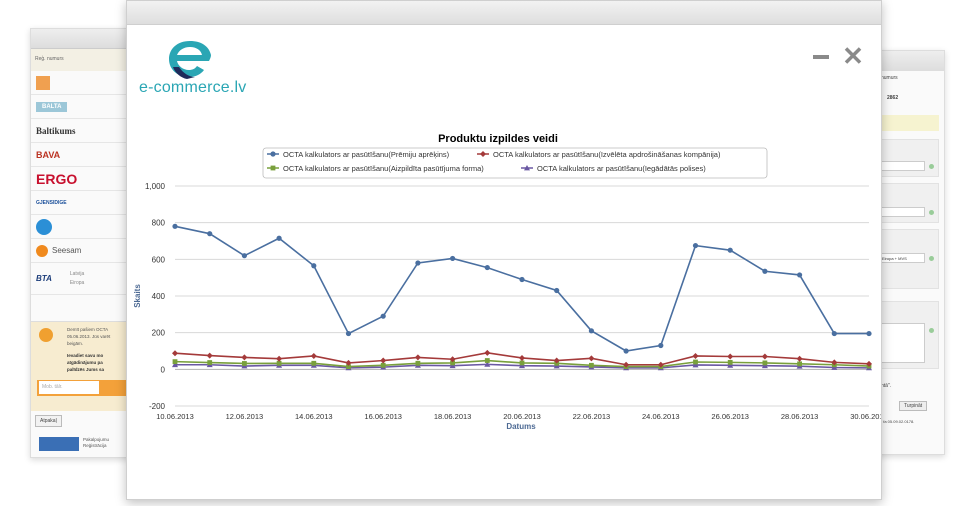  I want to click on minimize-button, so click(821, 57).